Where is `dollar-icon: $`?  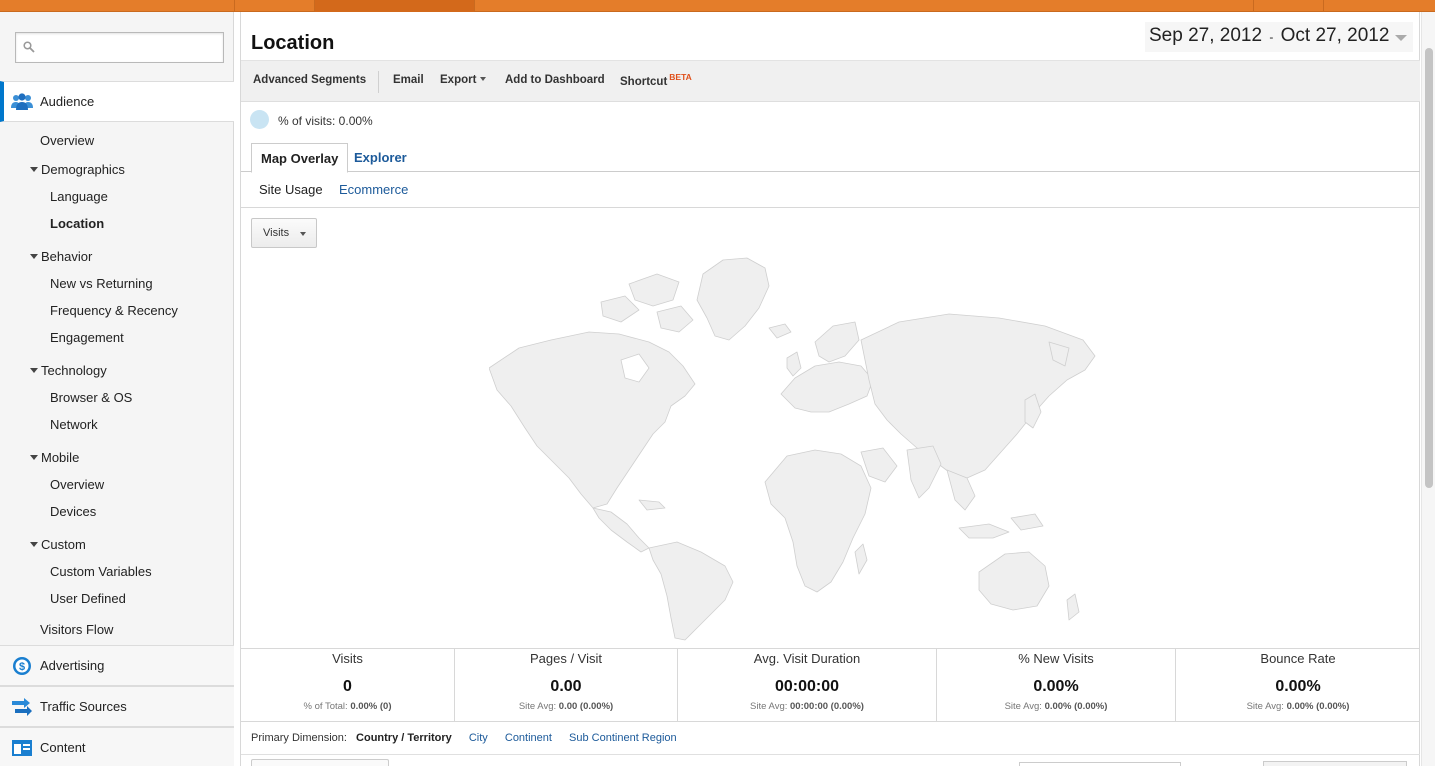
dollar-icon: $ is located at coordinates (22, 666).